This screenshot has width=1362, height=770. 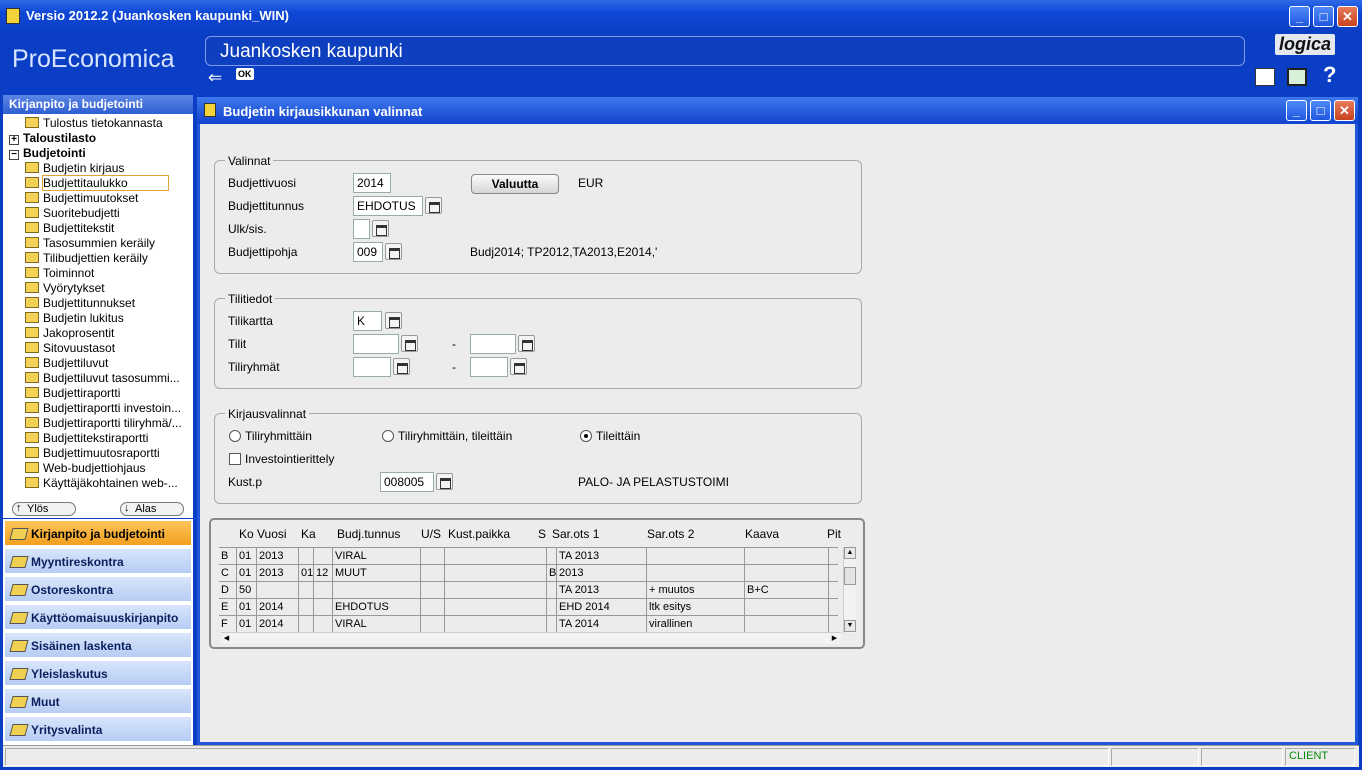 I want to click on row-key-cell: F, so click(x=228, y=624).